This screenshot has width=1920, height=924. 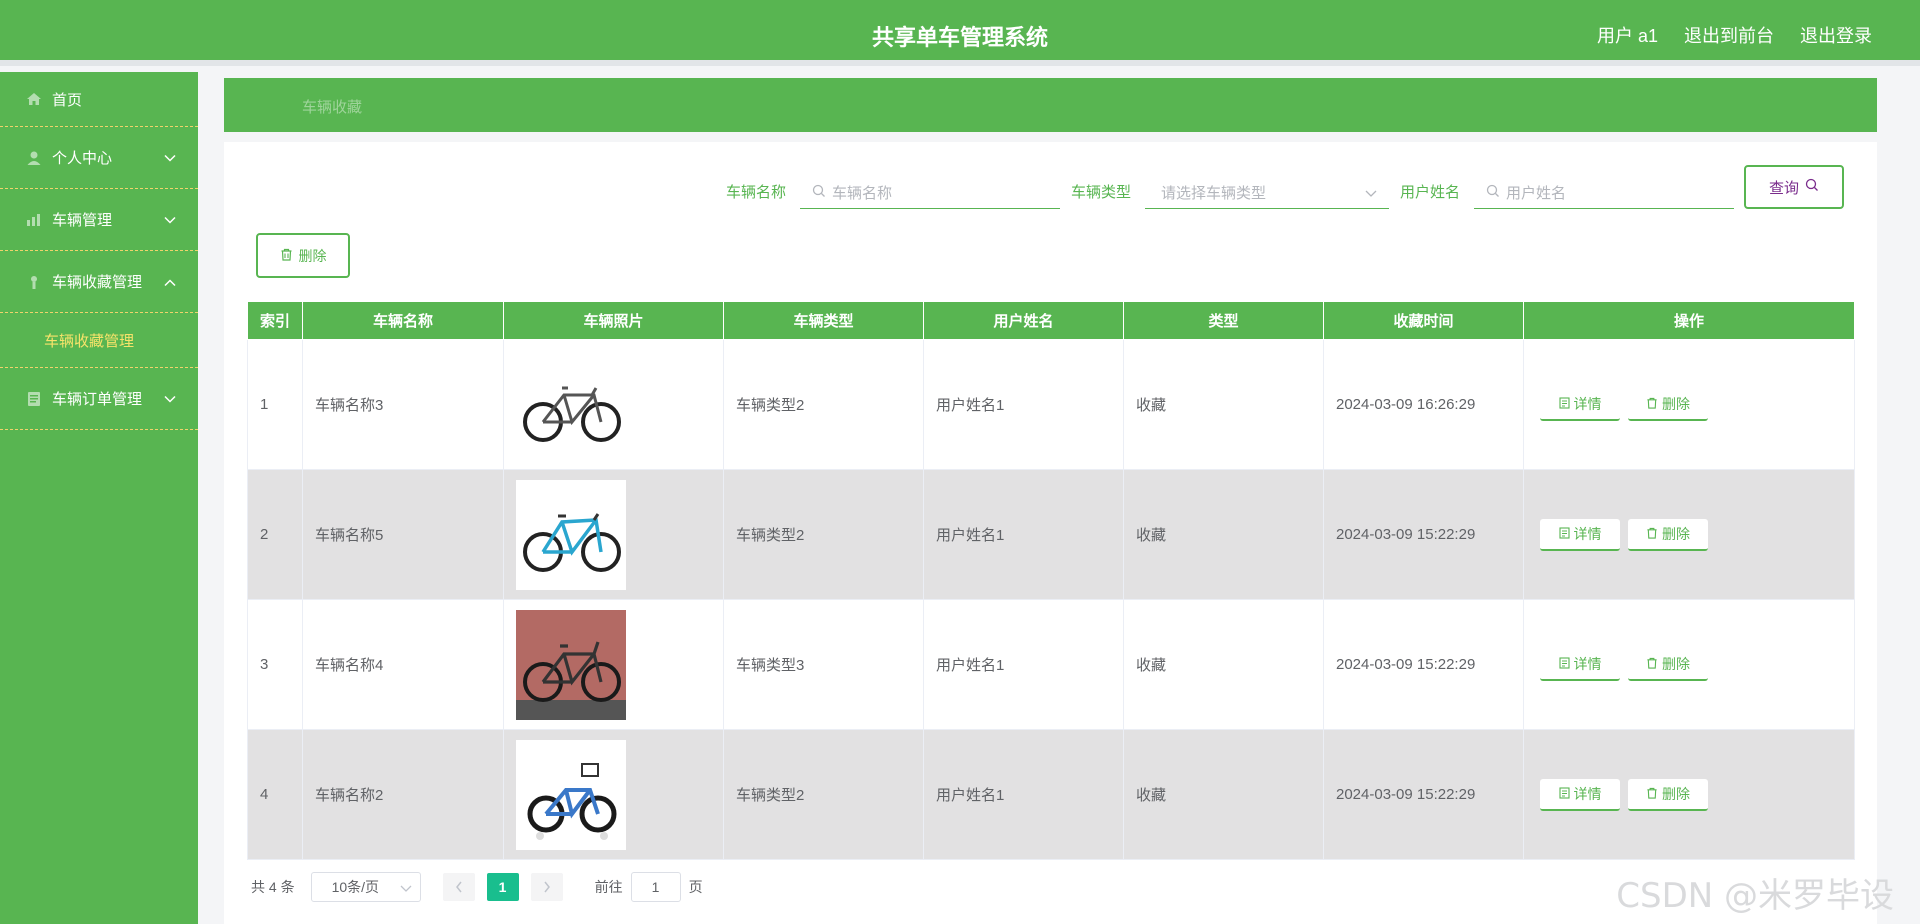 I want to click on star-icon, so click(x=34, y=282).